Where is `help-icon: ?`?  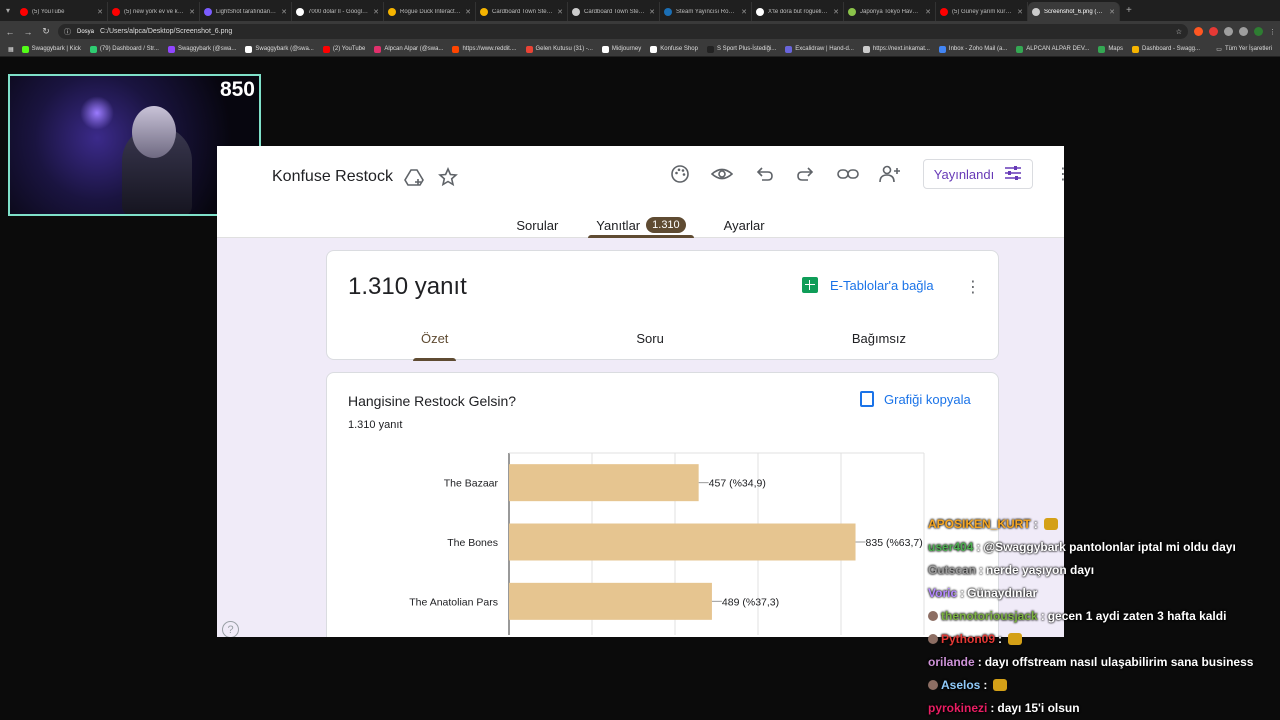 help-icon: ? is located at coordinates (230, 629).